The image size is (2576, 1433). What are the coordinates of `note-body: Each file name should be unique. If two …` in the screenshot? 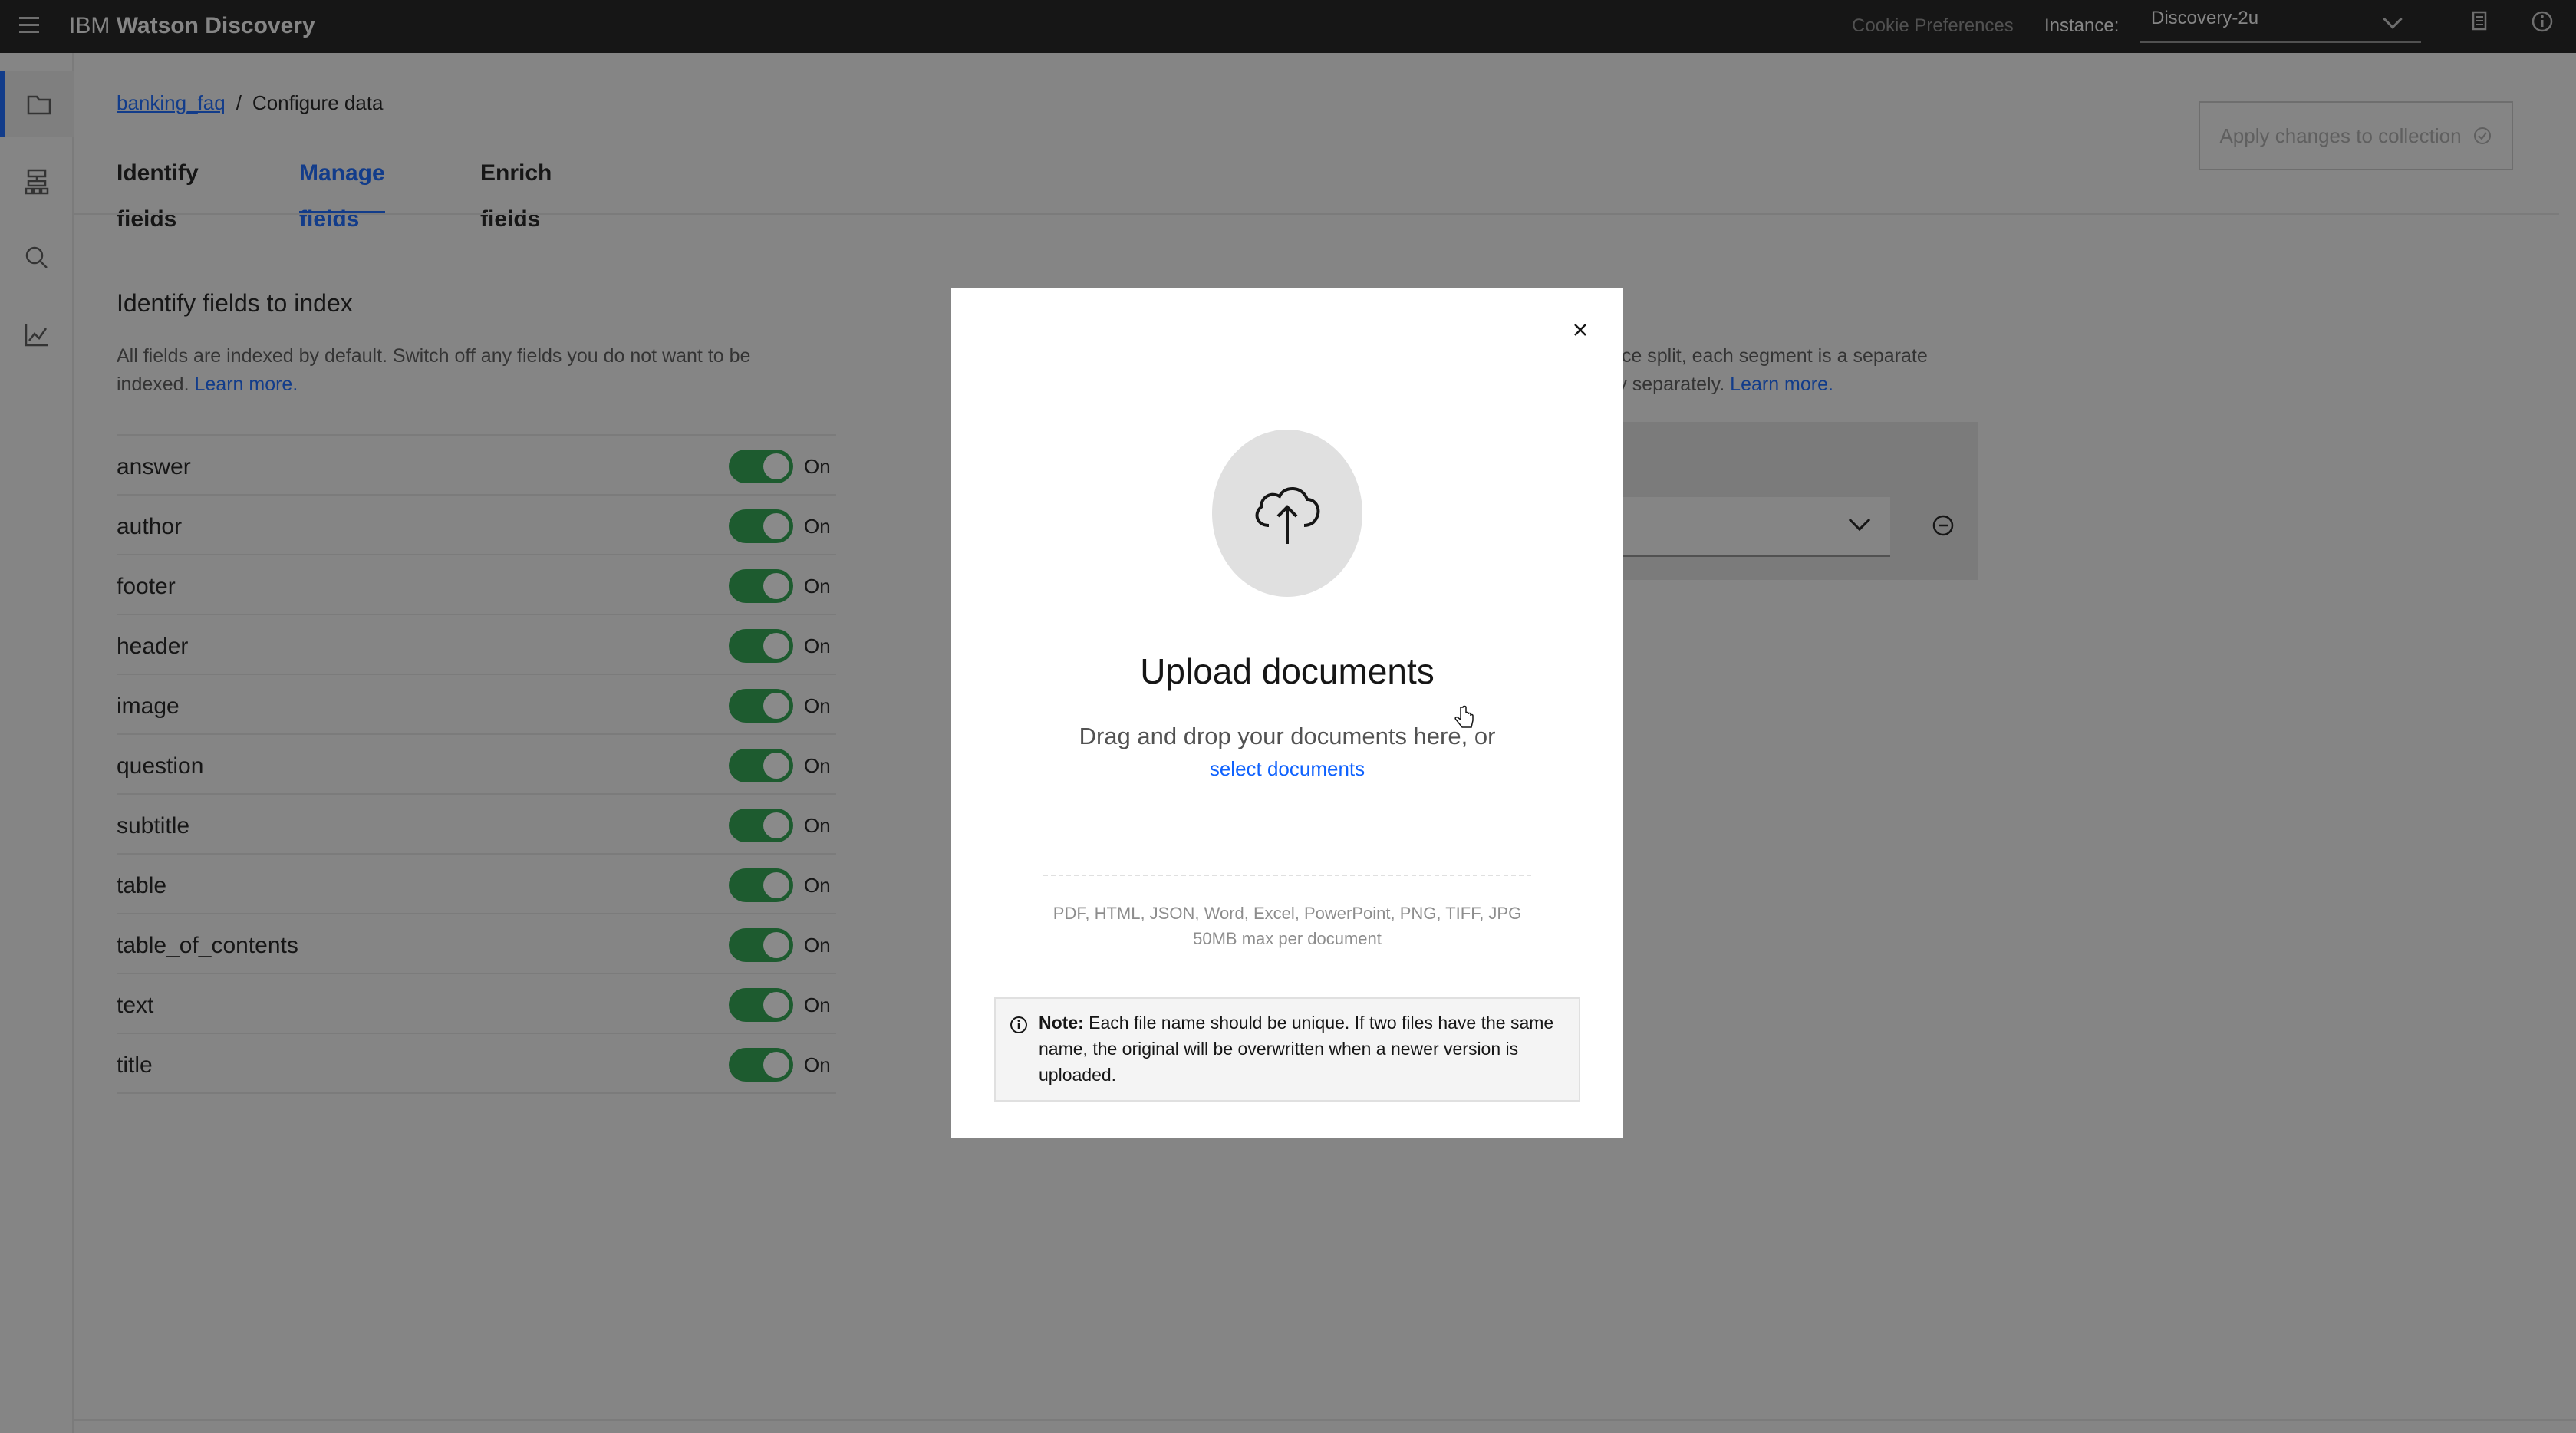 It's located at (1296, 1049).